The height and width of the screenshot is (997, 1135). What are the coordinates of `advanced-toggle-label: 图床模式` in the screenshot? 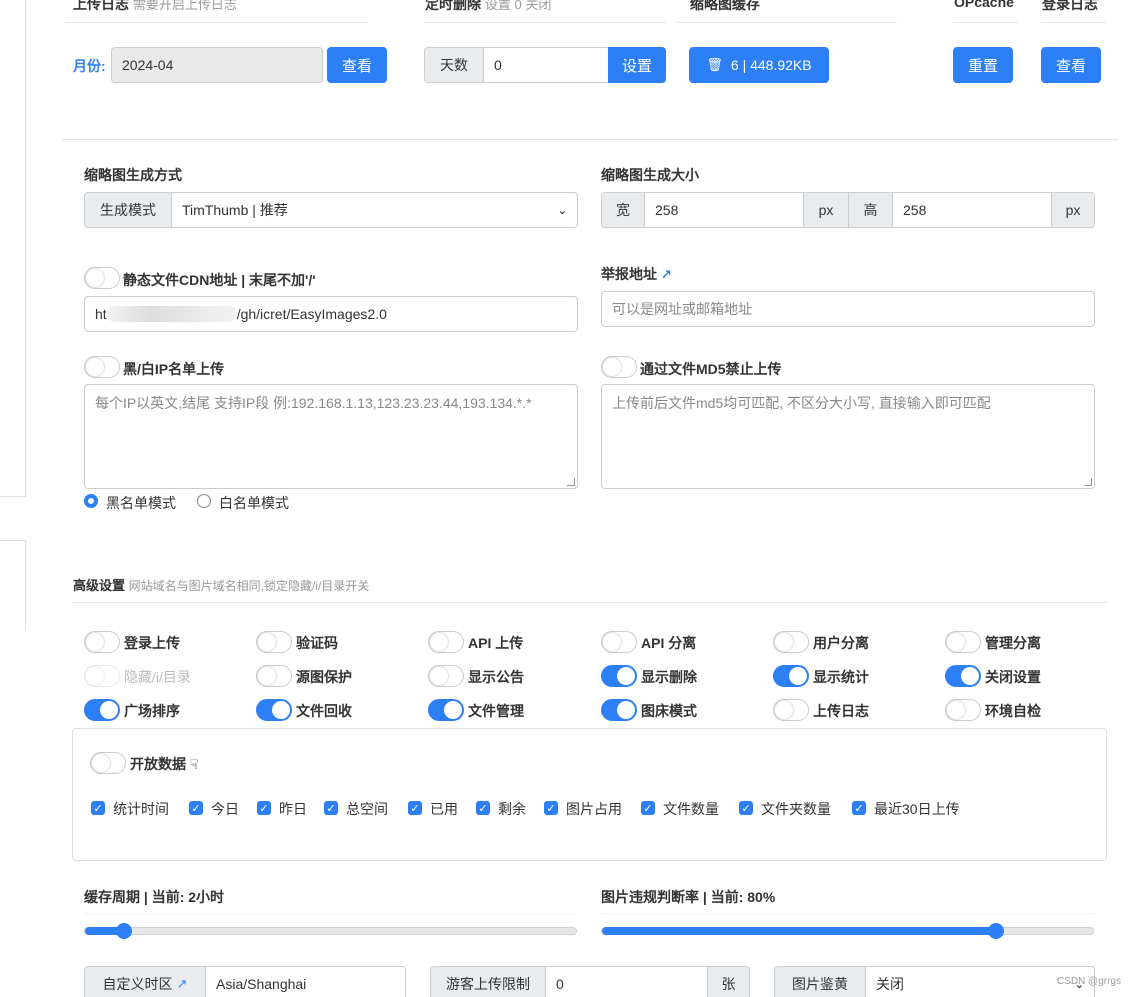 It's located at (669, 711).